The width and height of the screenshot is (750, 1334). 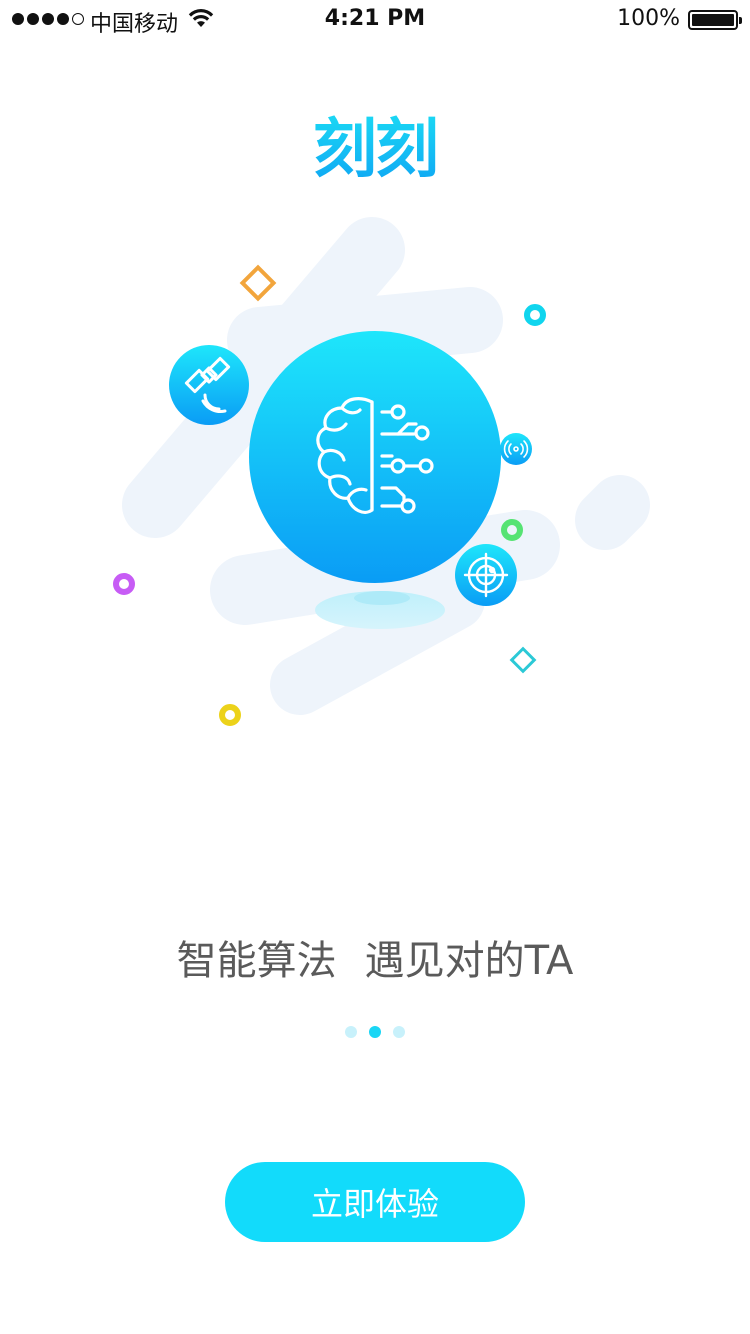 I want to click on onboarding-caption: 智能算法 遇见对的TA, so click(x=375, y=957).